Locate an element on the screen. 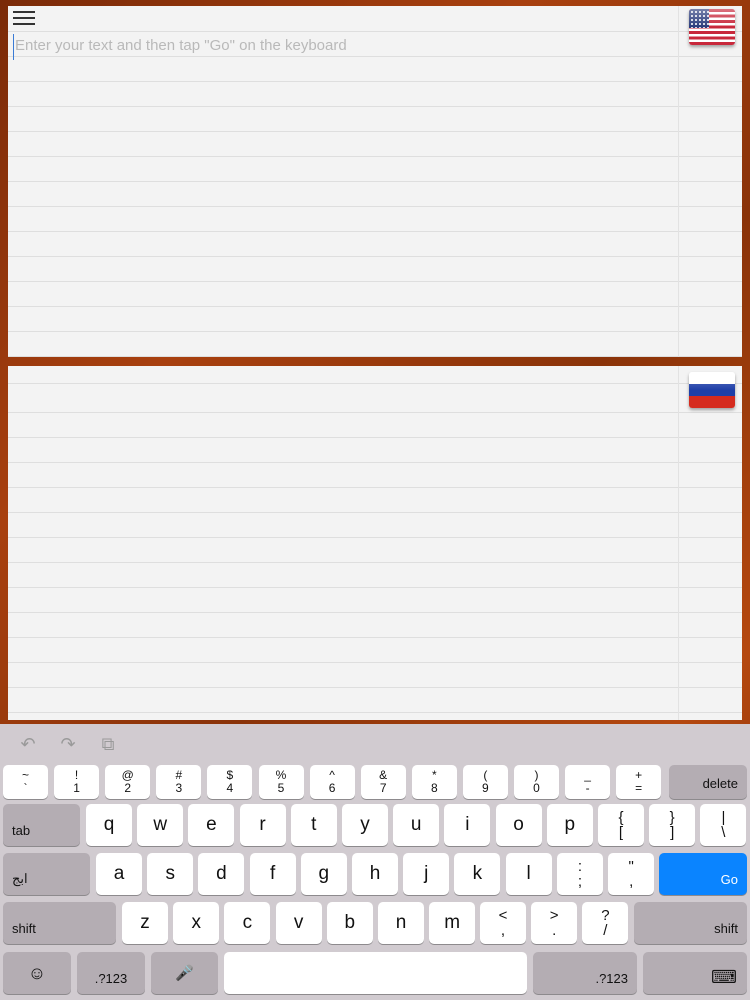  key-bottom-label: 0 is located at coordinates (536, 788).